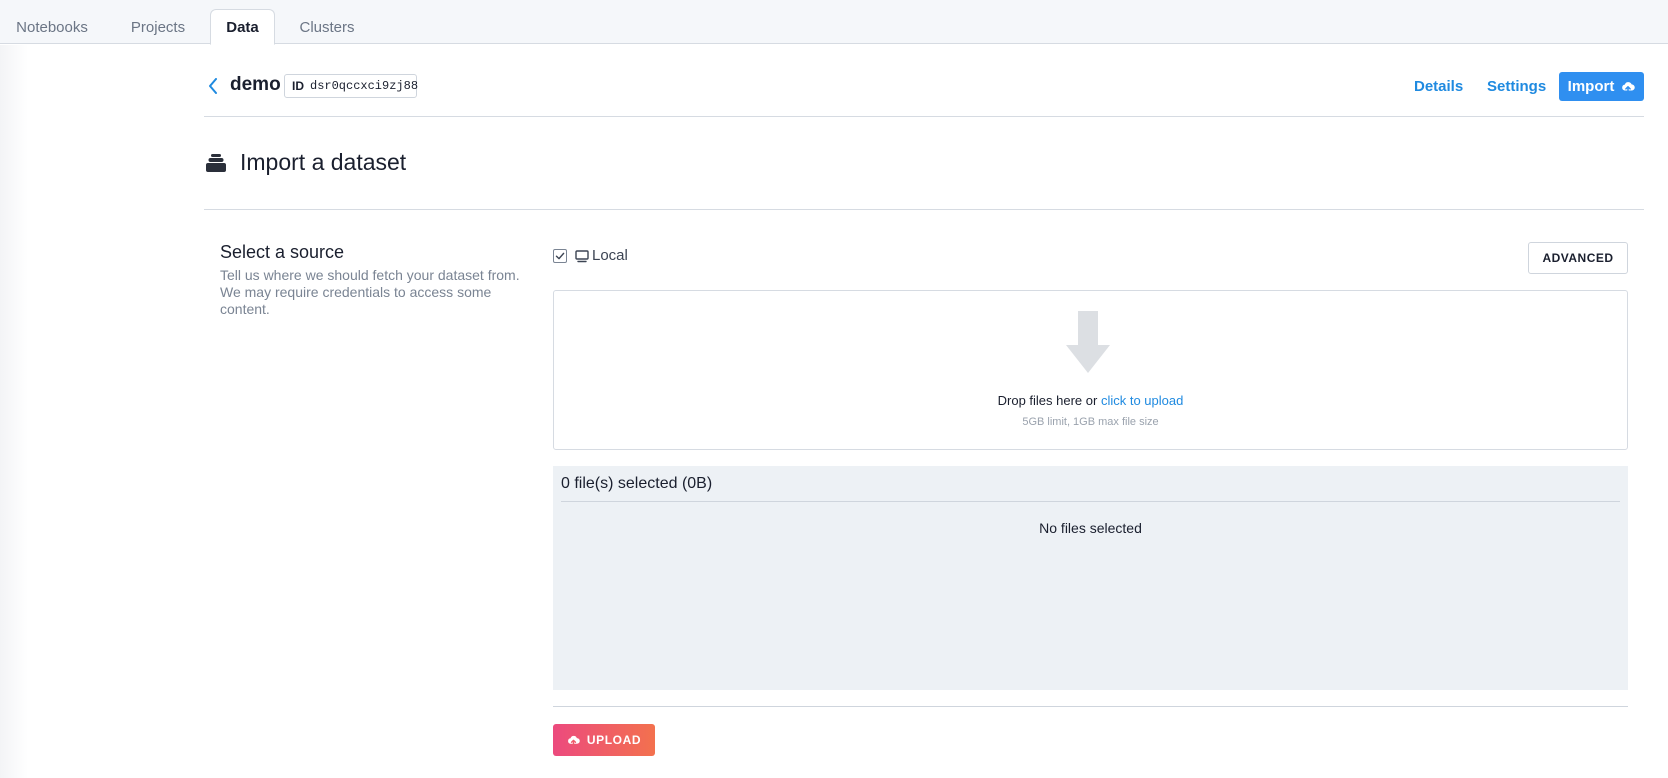 This screenshot has width=1668, height=778. Describe the element at coordinates (282, 252) in the screenshot. I see `source-section-title: Select a source` at that location.